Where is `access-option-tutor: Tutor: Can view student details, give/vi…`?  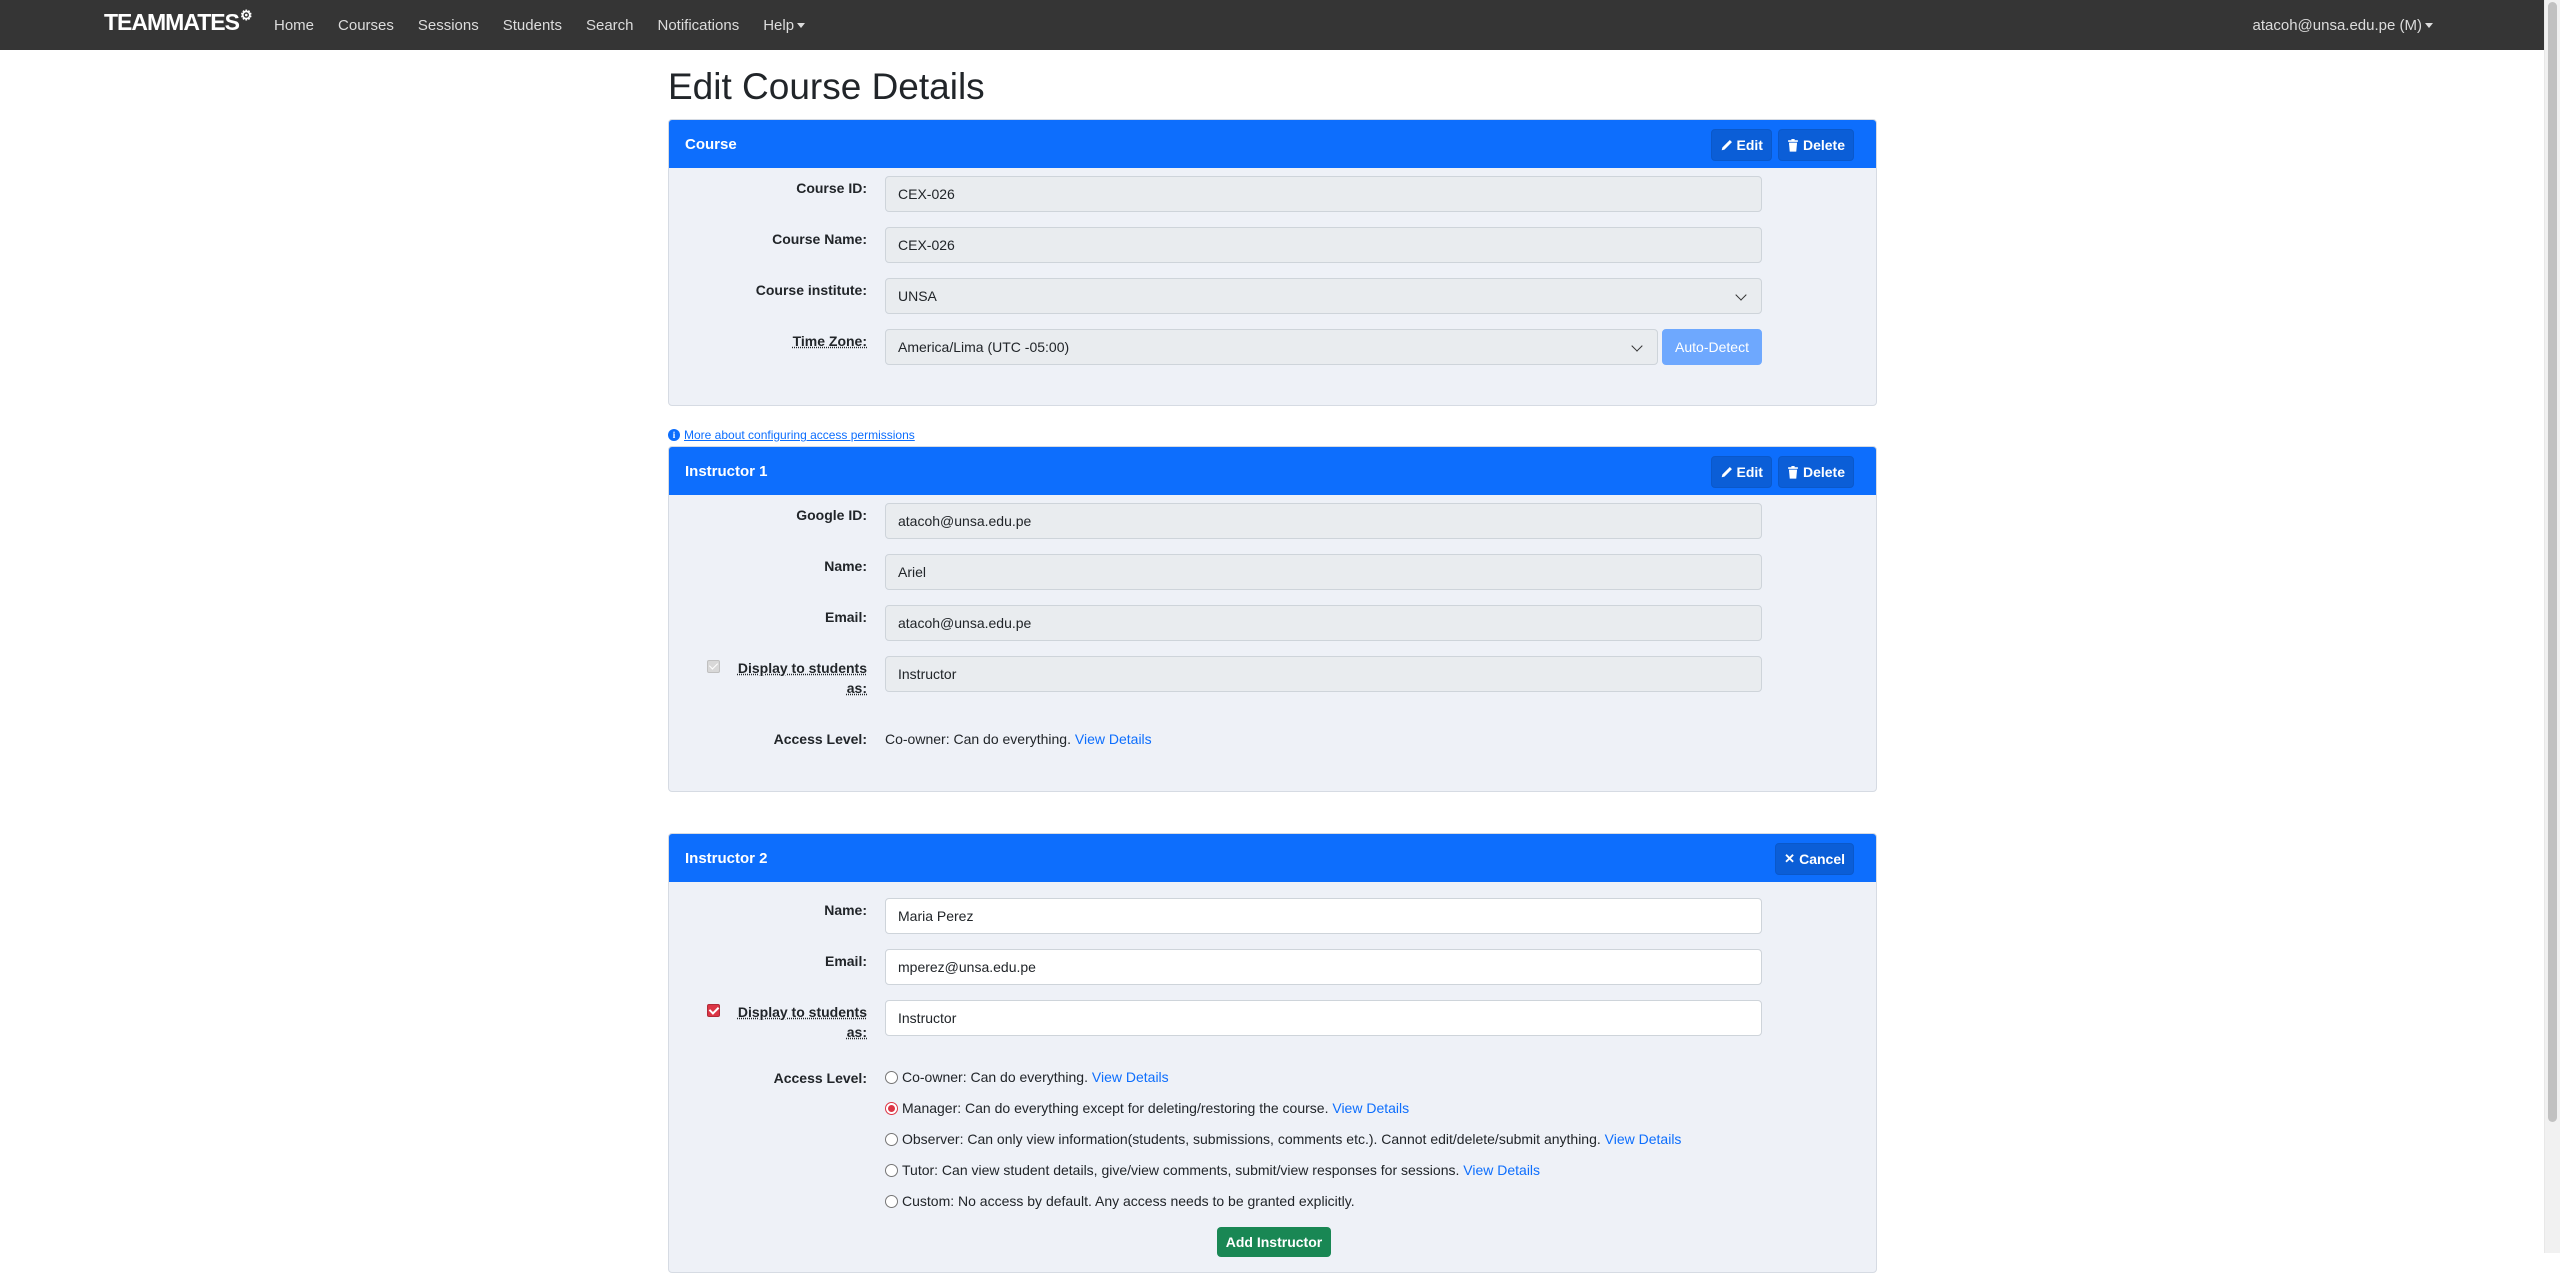 access-option-tutor: Tutor: Can view student details, give/vi… is located at coordinates (1212, 1170).